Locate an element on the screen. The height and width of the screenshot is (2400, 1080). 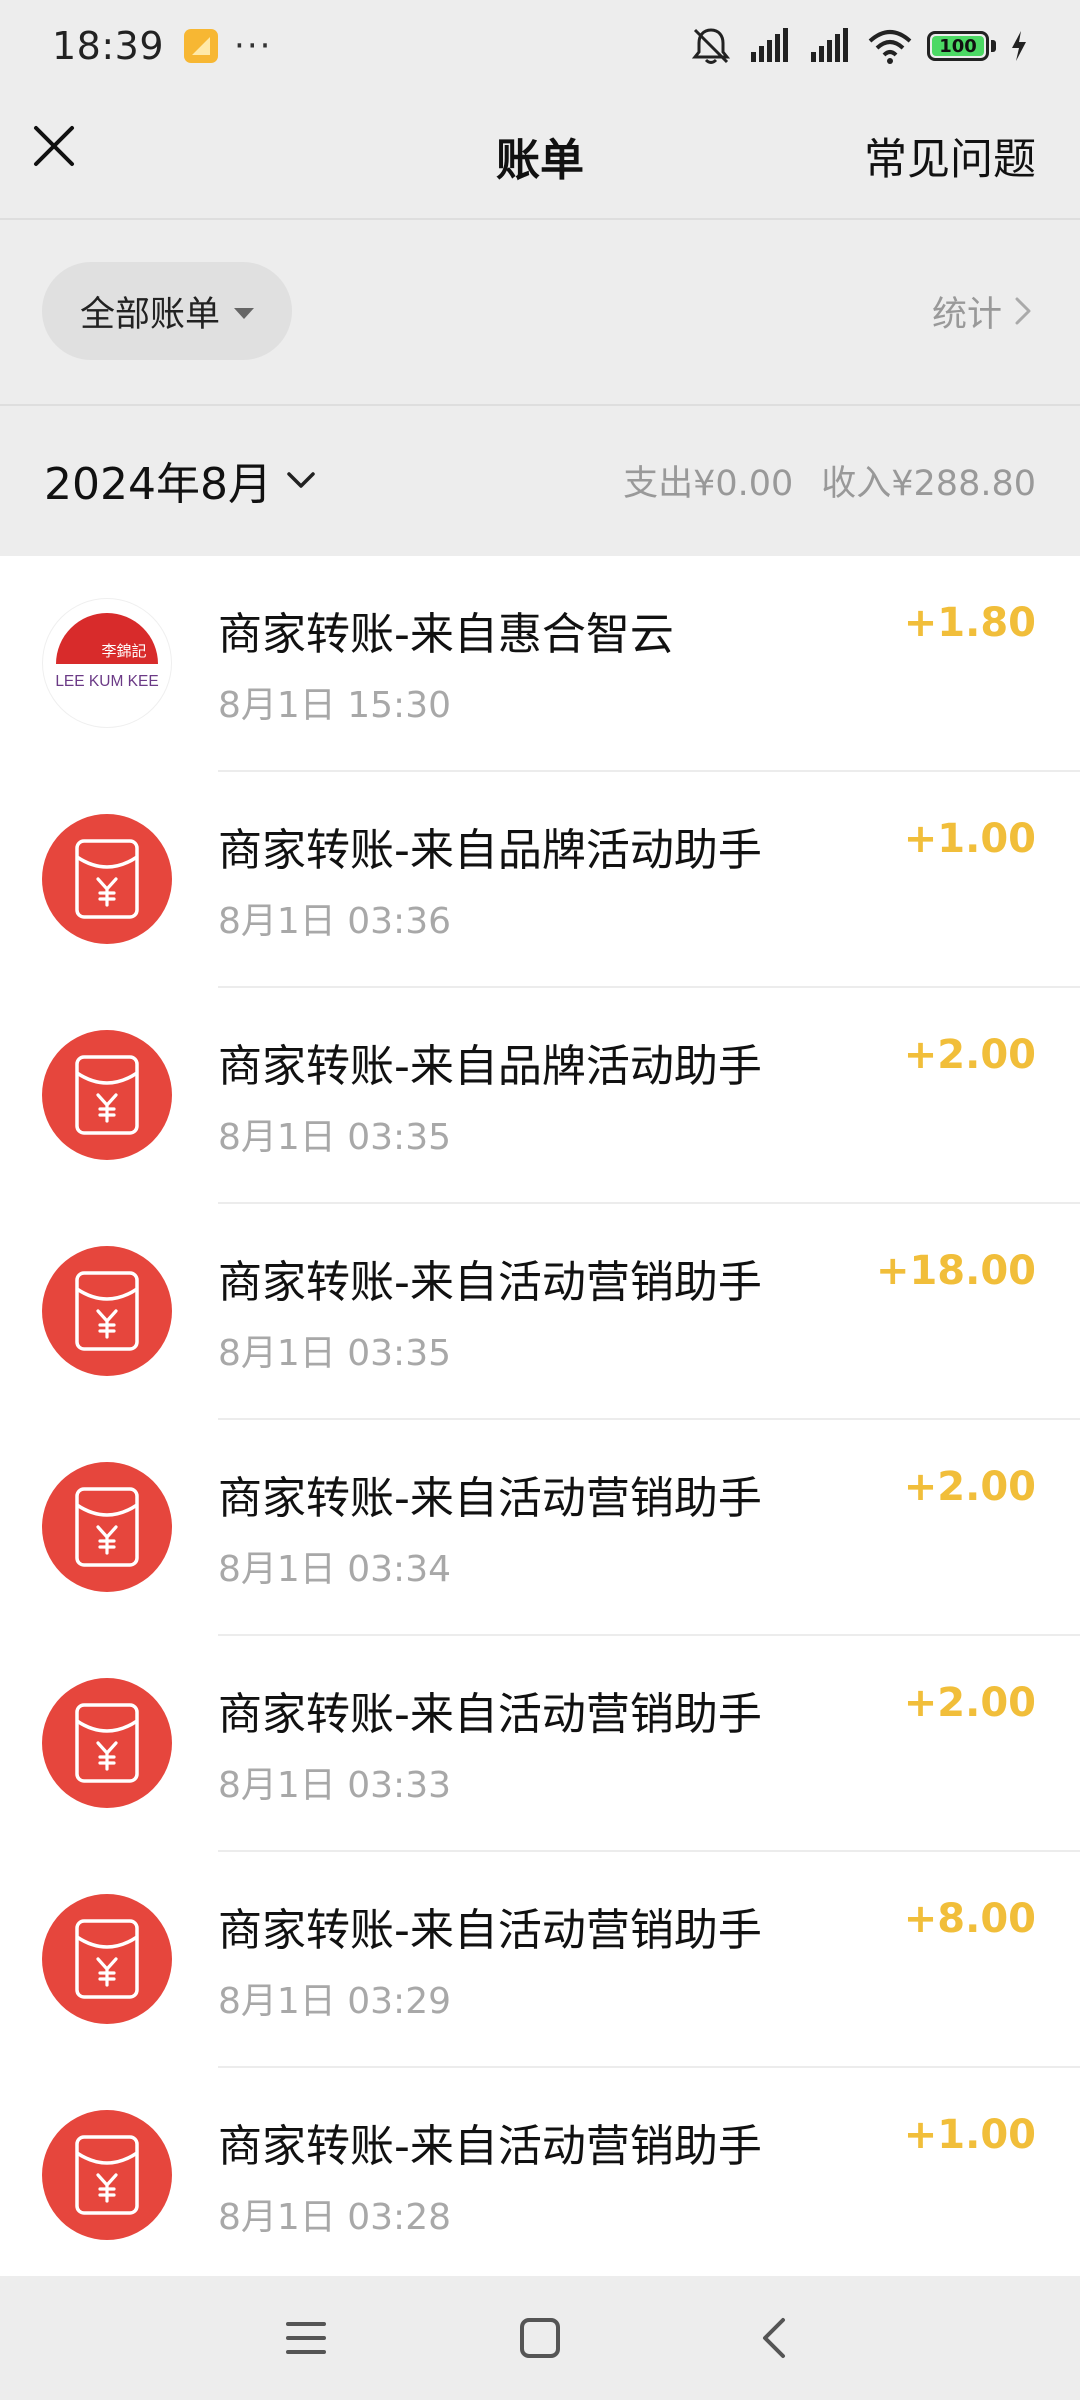
bill-item: 商家转账-来自活动营销助手 8月1日 03:28 +1.00 is located at coordinates (540, 2172).